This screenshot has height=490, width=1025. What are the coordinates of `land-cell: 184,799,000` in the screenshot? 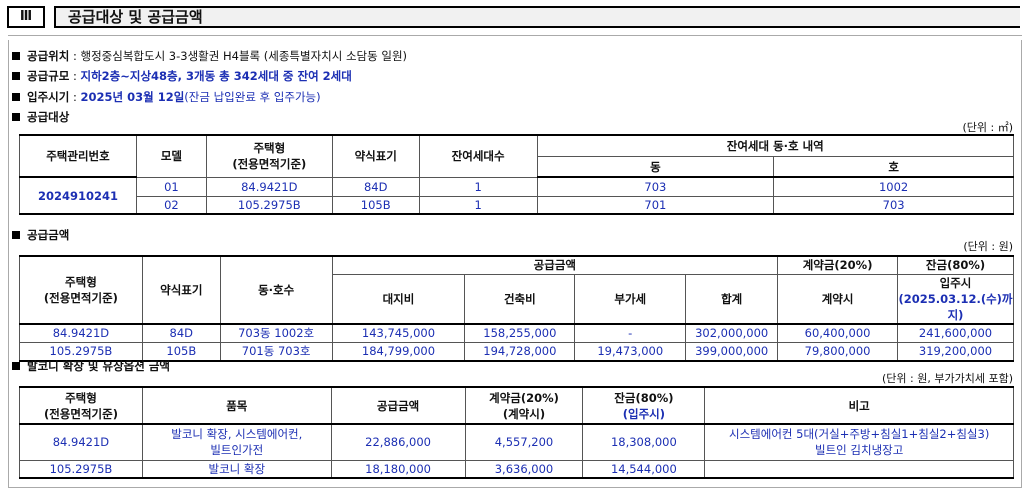 It's located at (398, 352).